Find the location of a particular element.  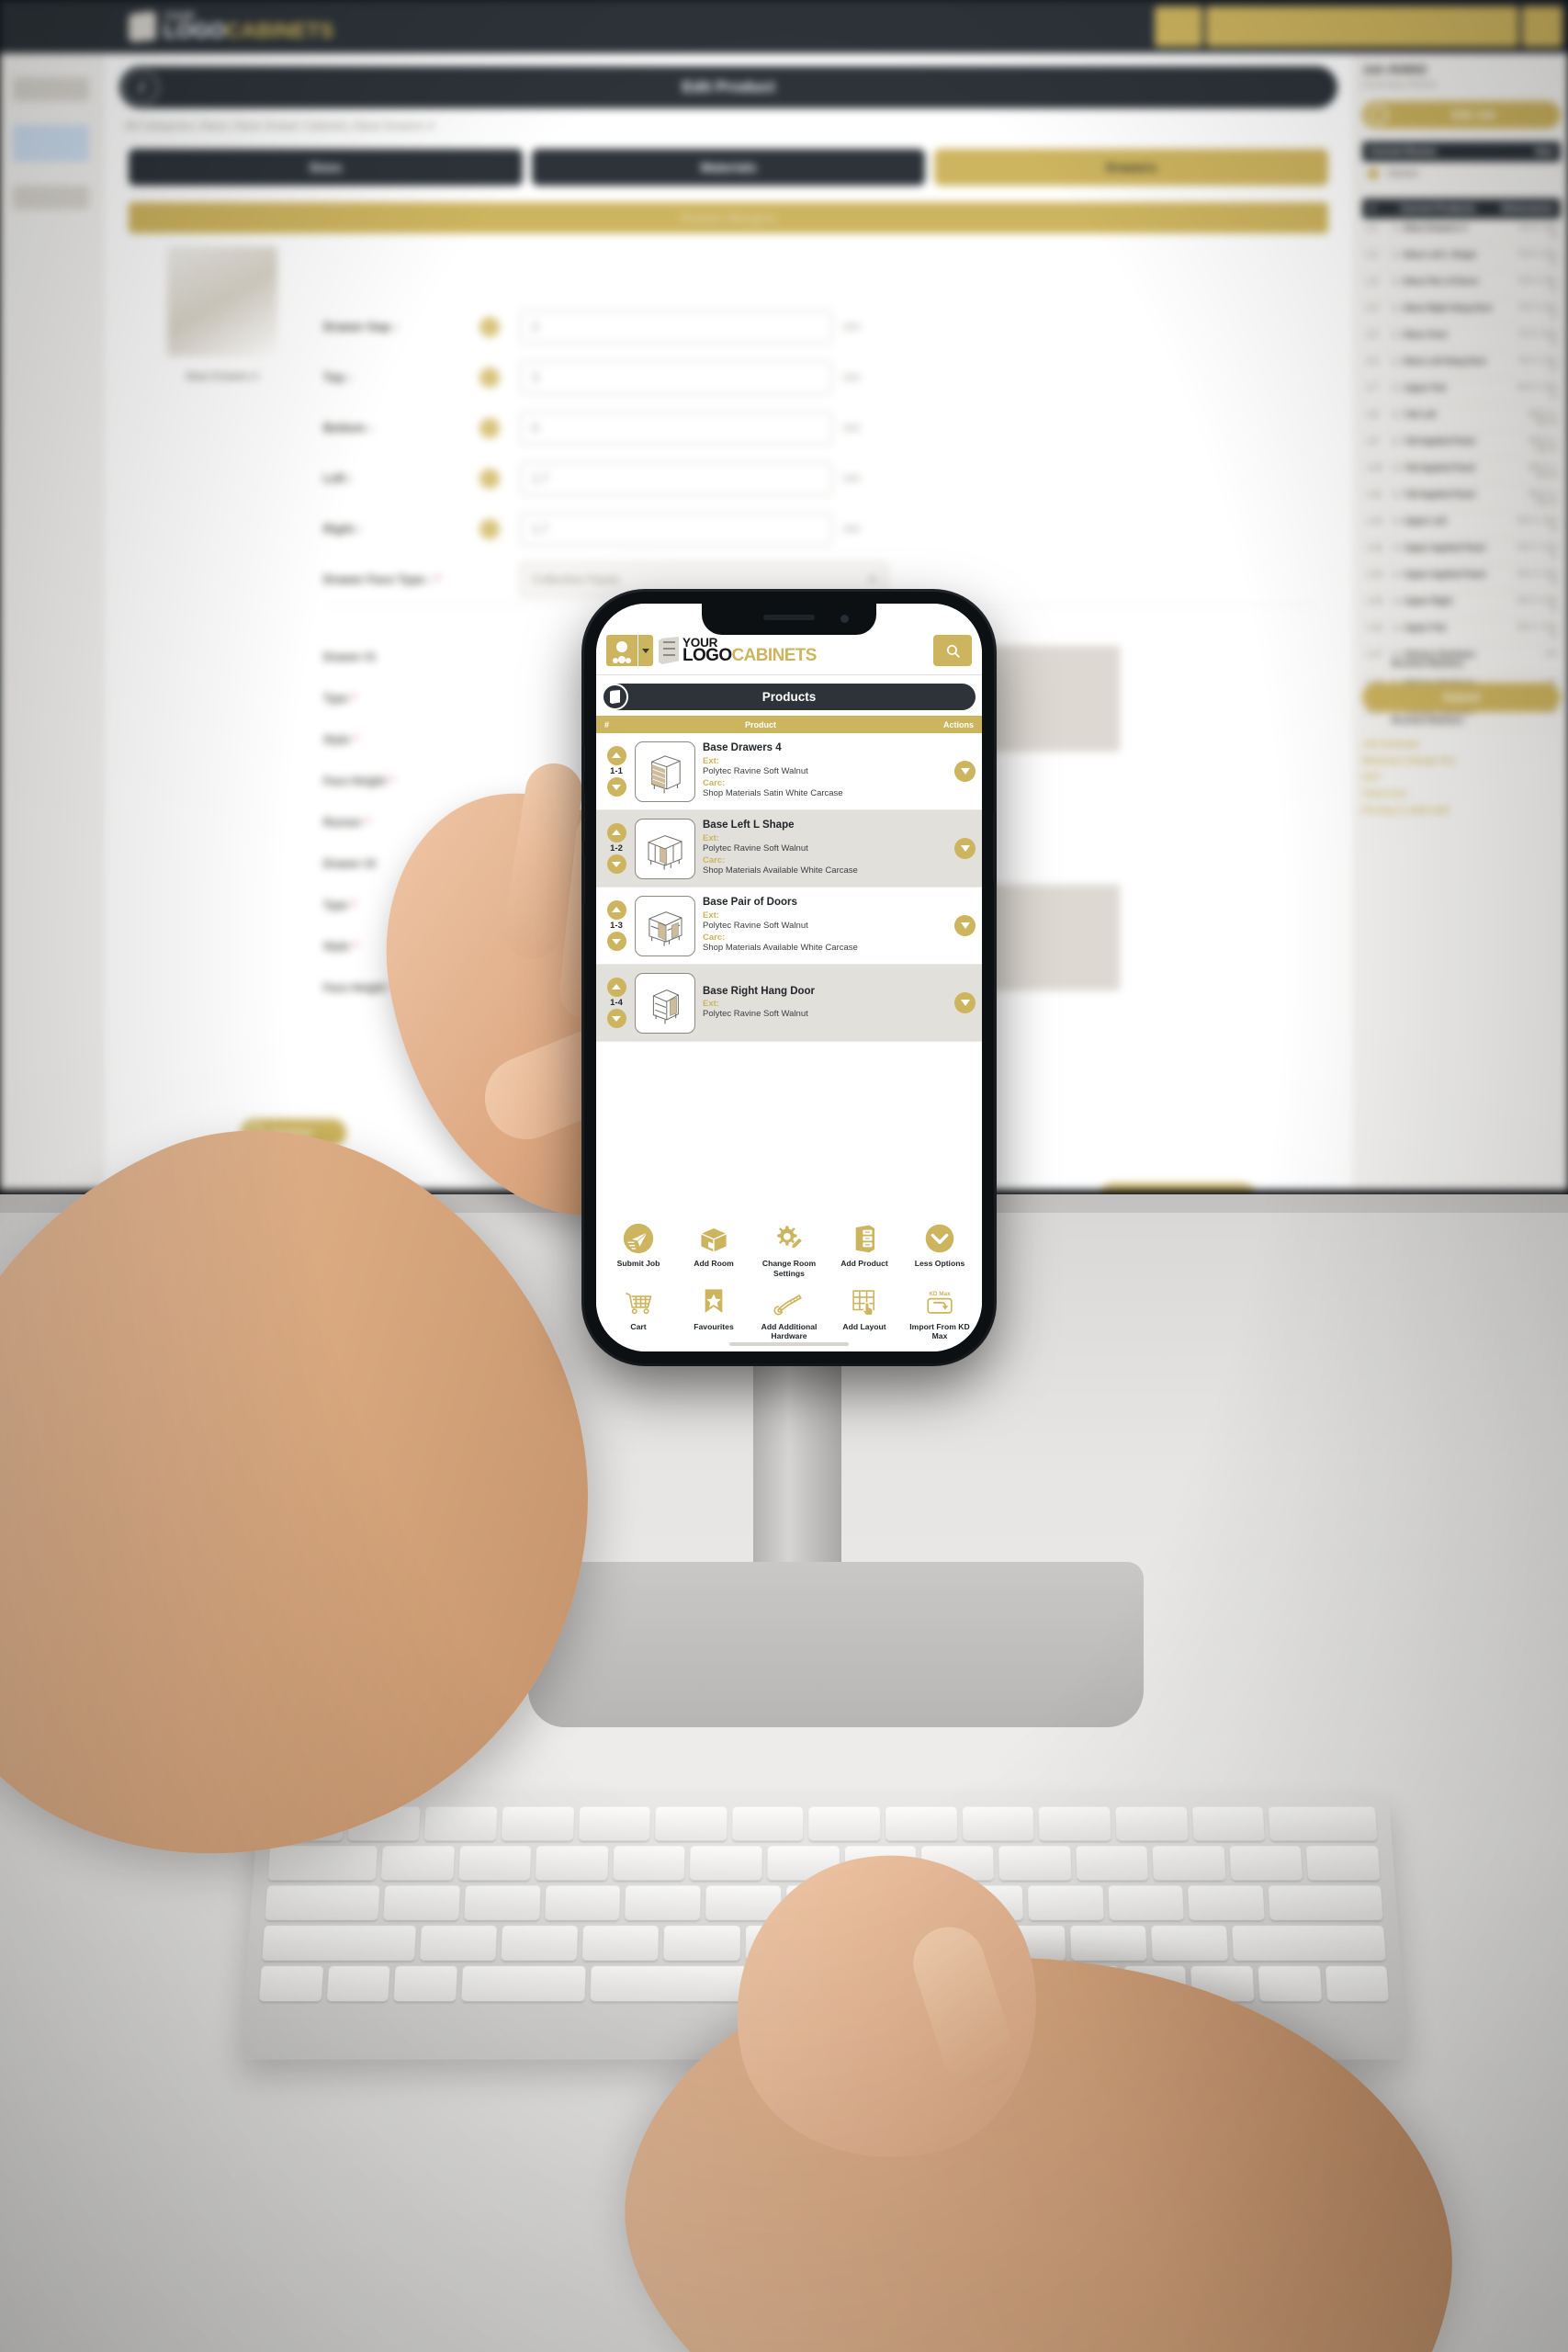

toolbar-button-submit-job: Submit Job is located at coordinates (638, 1248).